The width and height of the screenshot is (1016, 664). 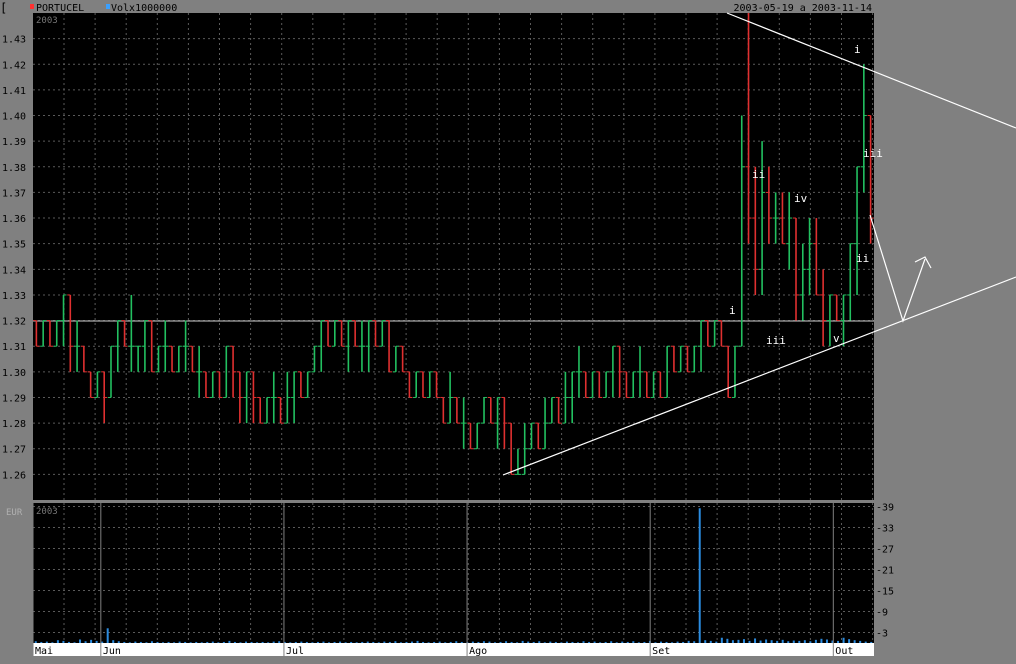 I want to click on price-tick-label: 1.35, so click(x=14, y=245).